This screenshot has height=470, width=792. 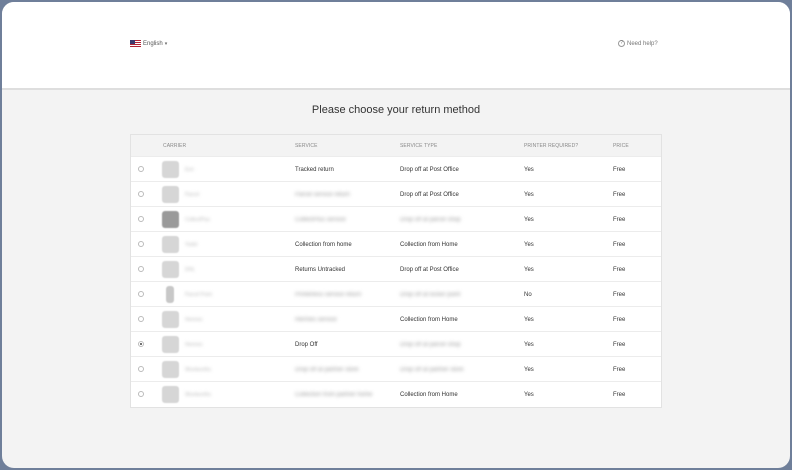 I want to click on carrier-name: Yodel, so click(x=191, y=245).